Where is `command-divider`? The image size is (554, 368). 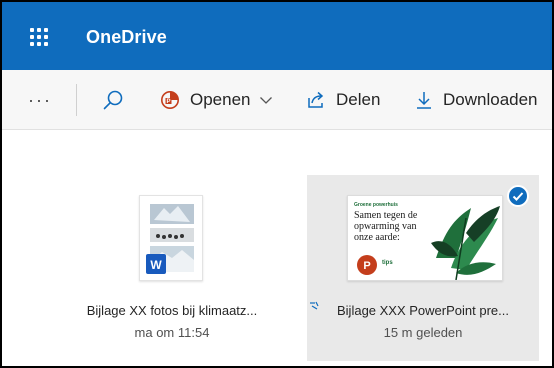
command-divider is located at coordinates (76, 100).